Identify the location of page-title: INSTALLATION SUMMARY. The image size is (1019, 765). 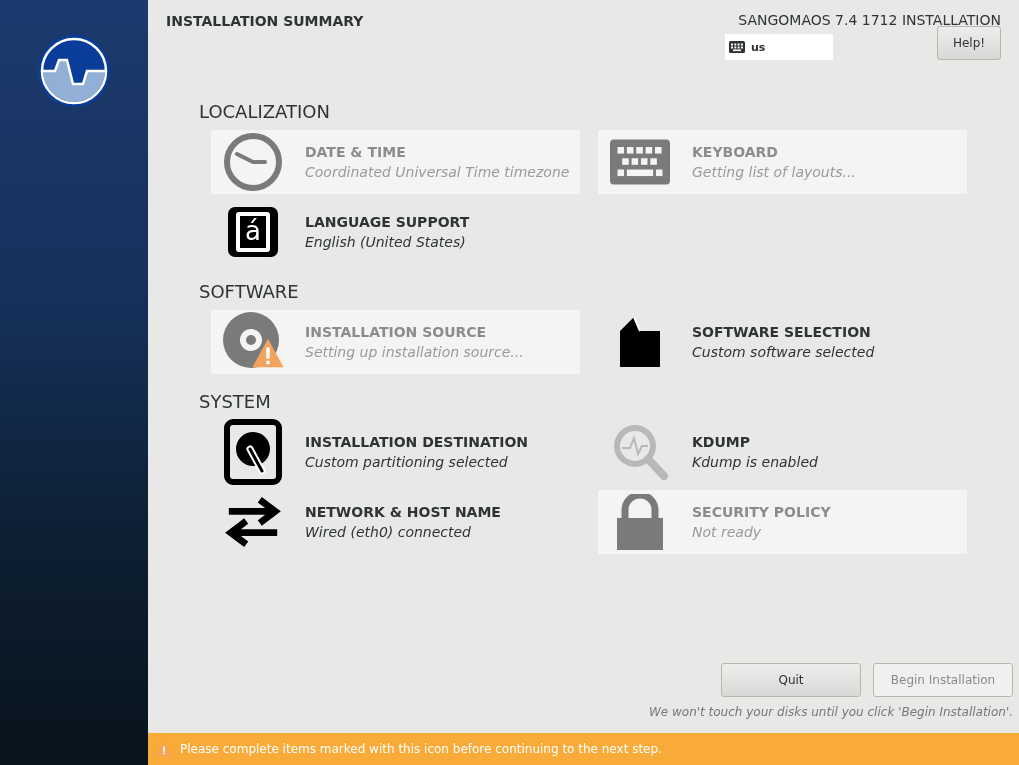
(265, 21).